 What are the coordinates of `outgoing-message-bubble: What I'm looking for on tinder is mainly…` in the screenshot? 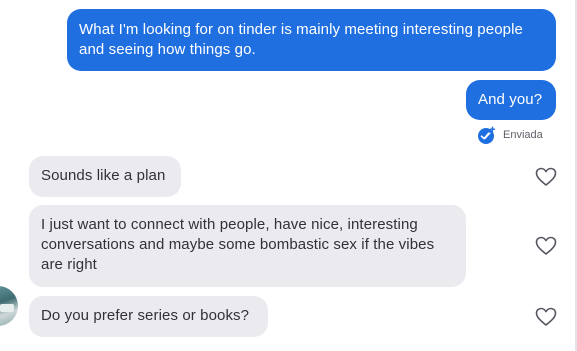 It's located at (311, 40).